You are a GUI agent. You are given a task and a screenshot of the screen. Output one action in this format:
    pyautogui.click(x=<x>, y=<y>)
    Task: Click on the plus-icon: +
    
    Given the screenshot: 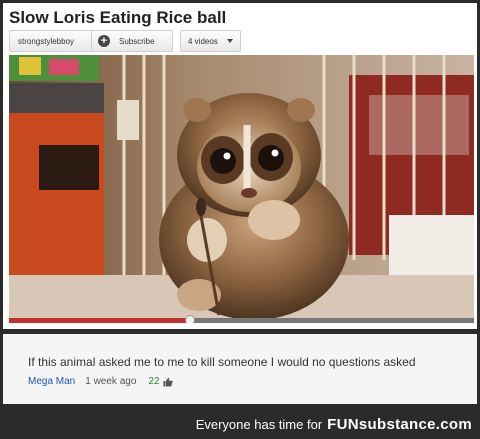 What is the action you would take?
    pyautogui.click(x=104, y=41)
    